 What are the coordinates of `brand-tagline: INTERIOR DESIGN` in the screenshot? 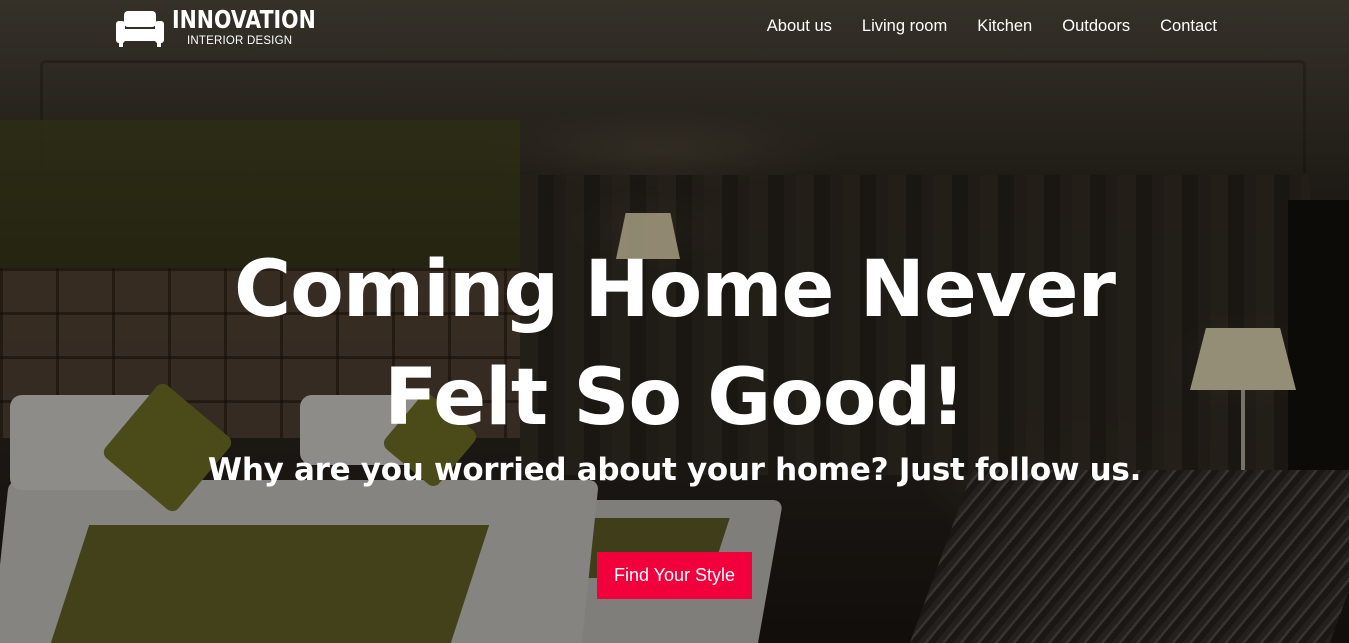 It's located at (240, 41).